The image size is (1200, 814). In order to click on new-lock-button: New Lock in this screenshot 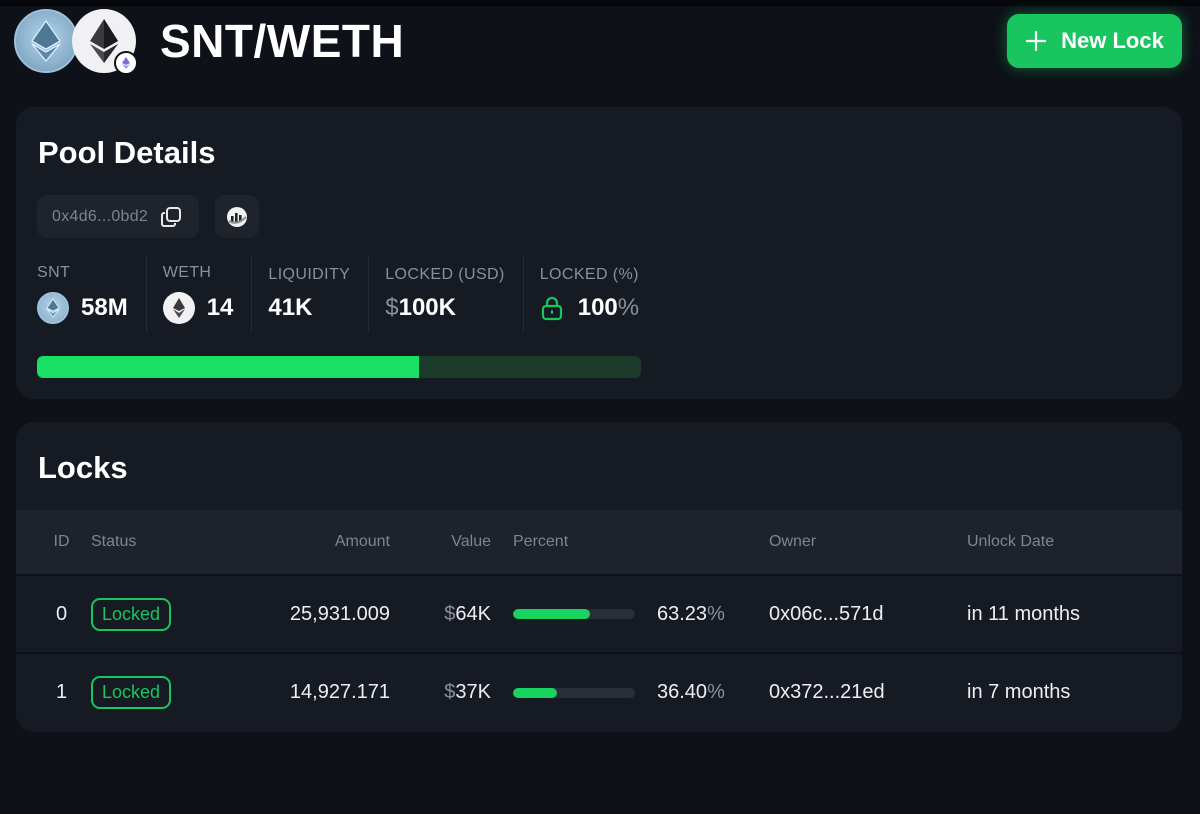, I will do `click(1094, 41)`.